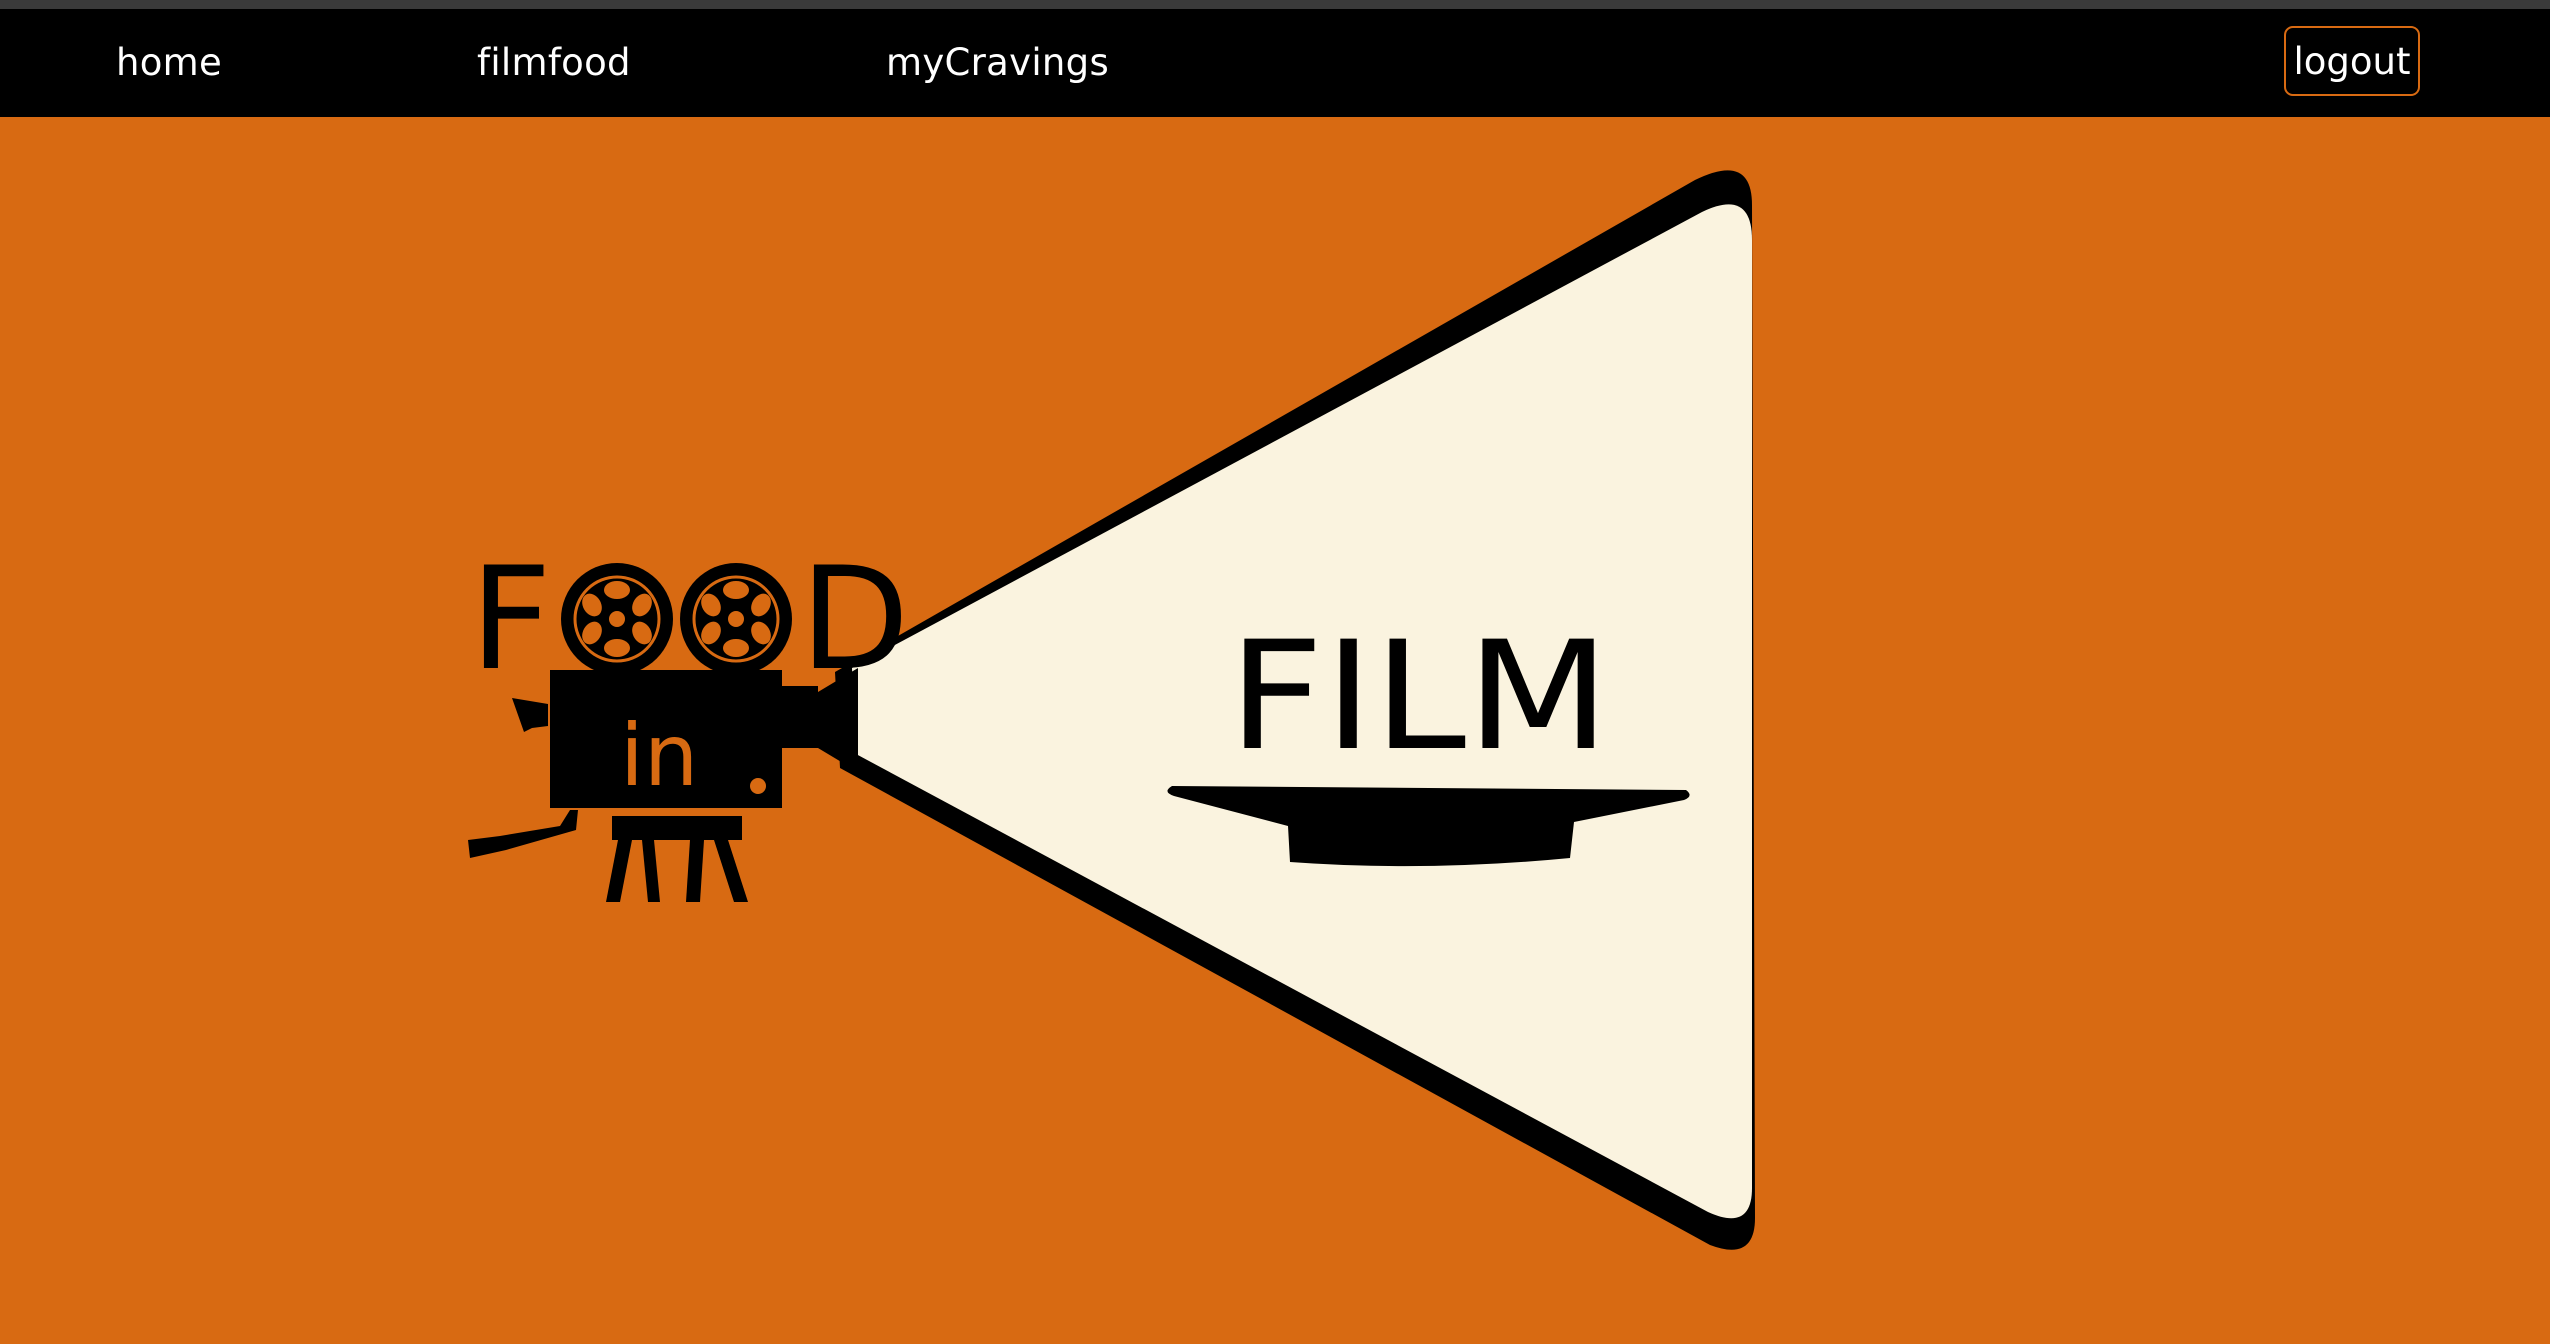 The height and width of the screenshot is (1344, 2550). I want to click on nav-home-link: home, so click(169, 63).